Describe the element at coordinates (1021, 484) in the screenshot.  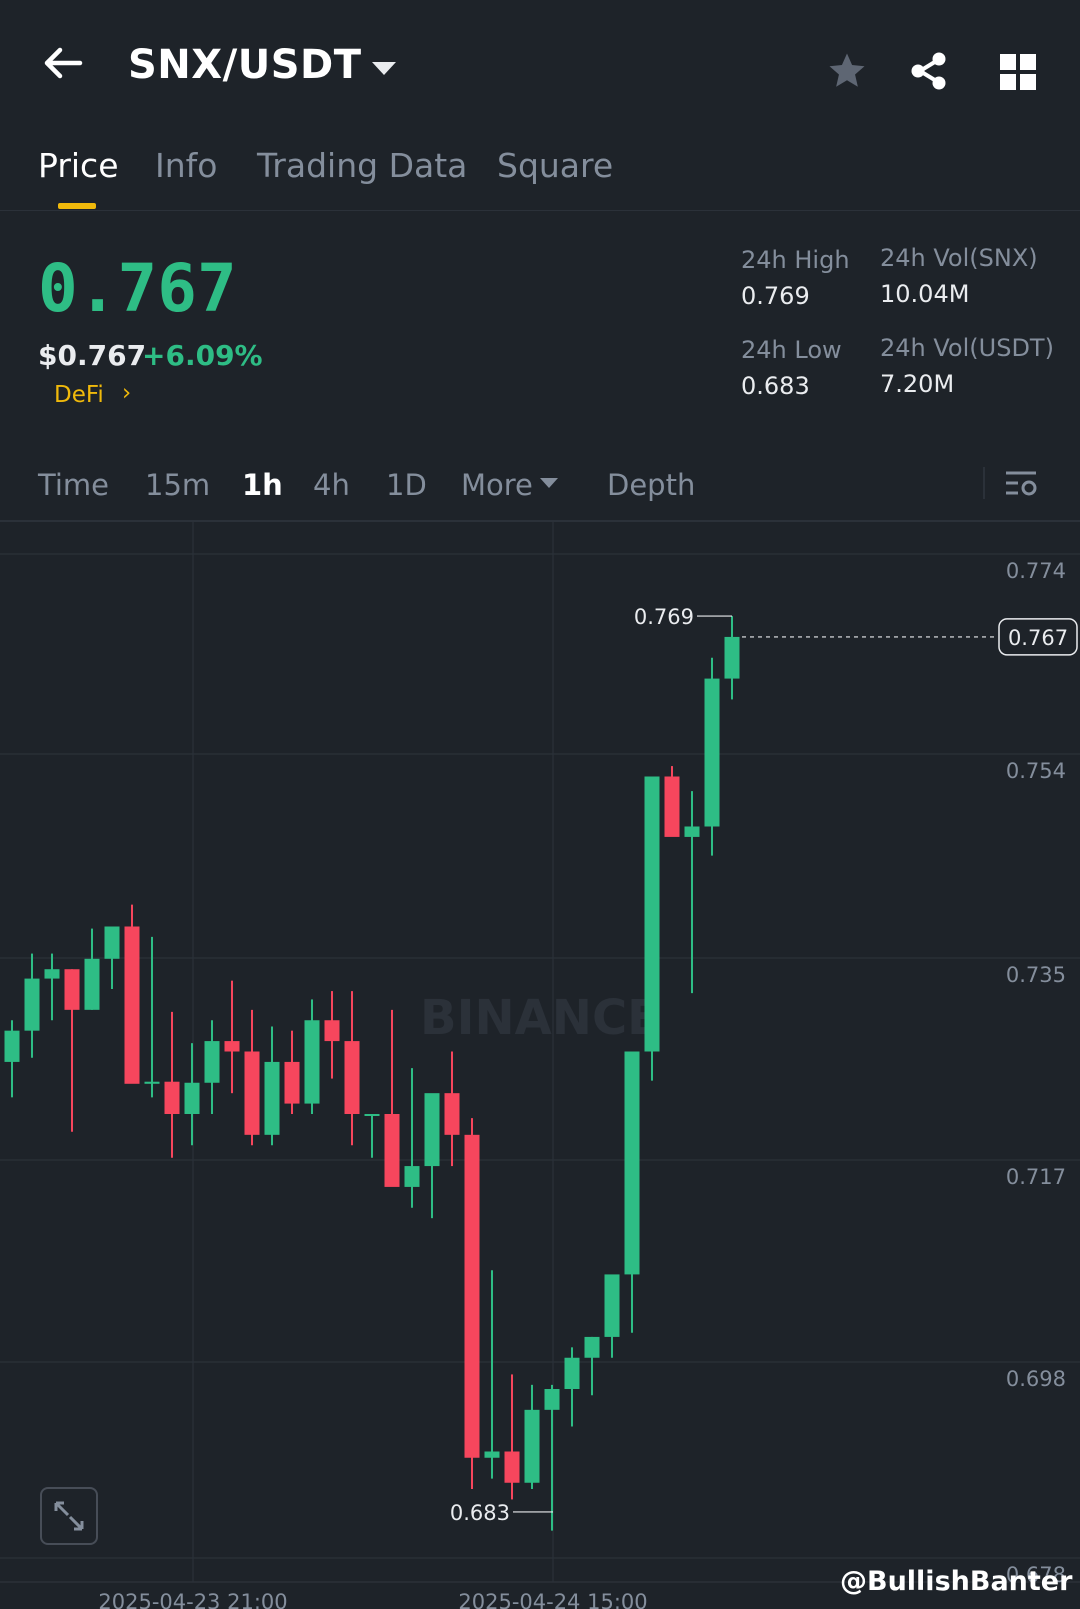
I see `chart-settings-icon` at that location.